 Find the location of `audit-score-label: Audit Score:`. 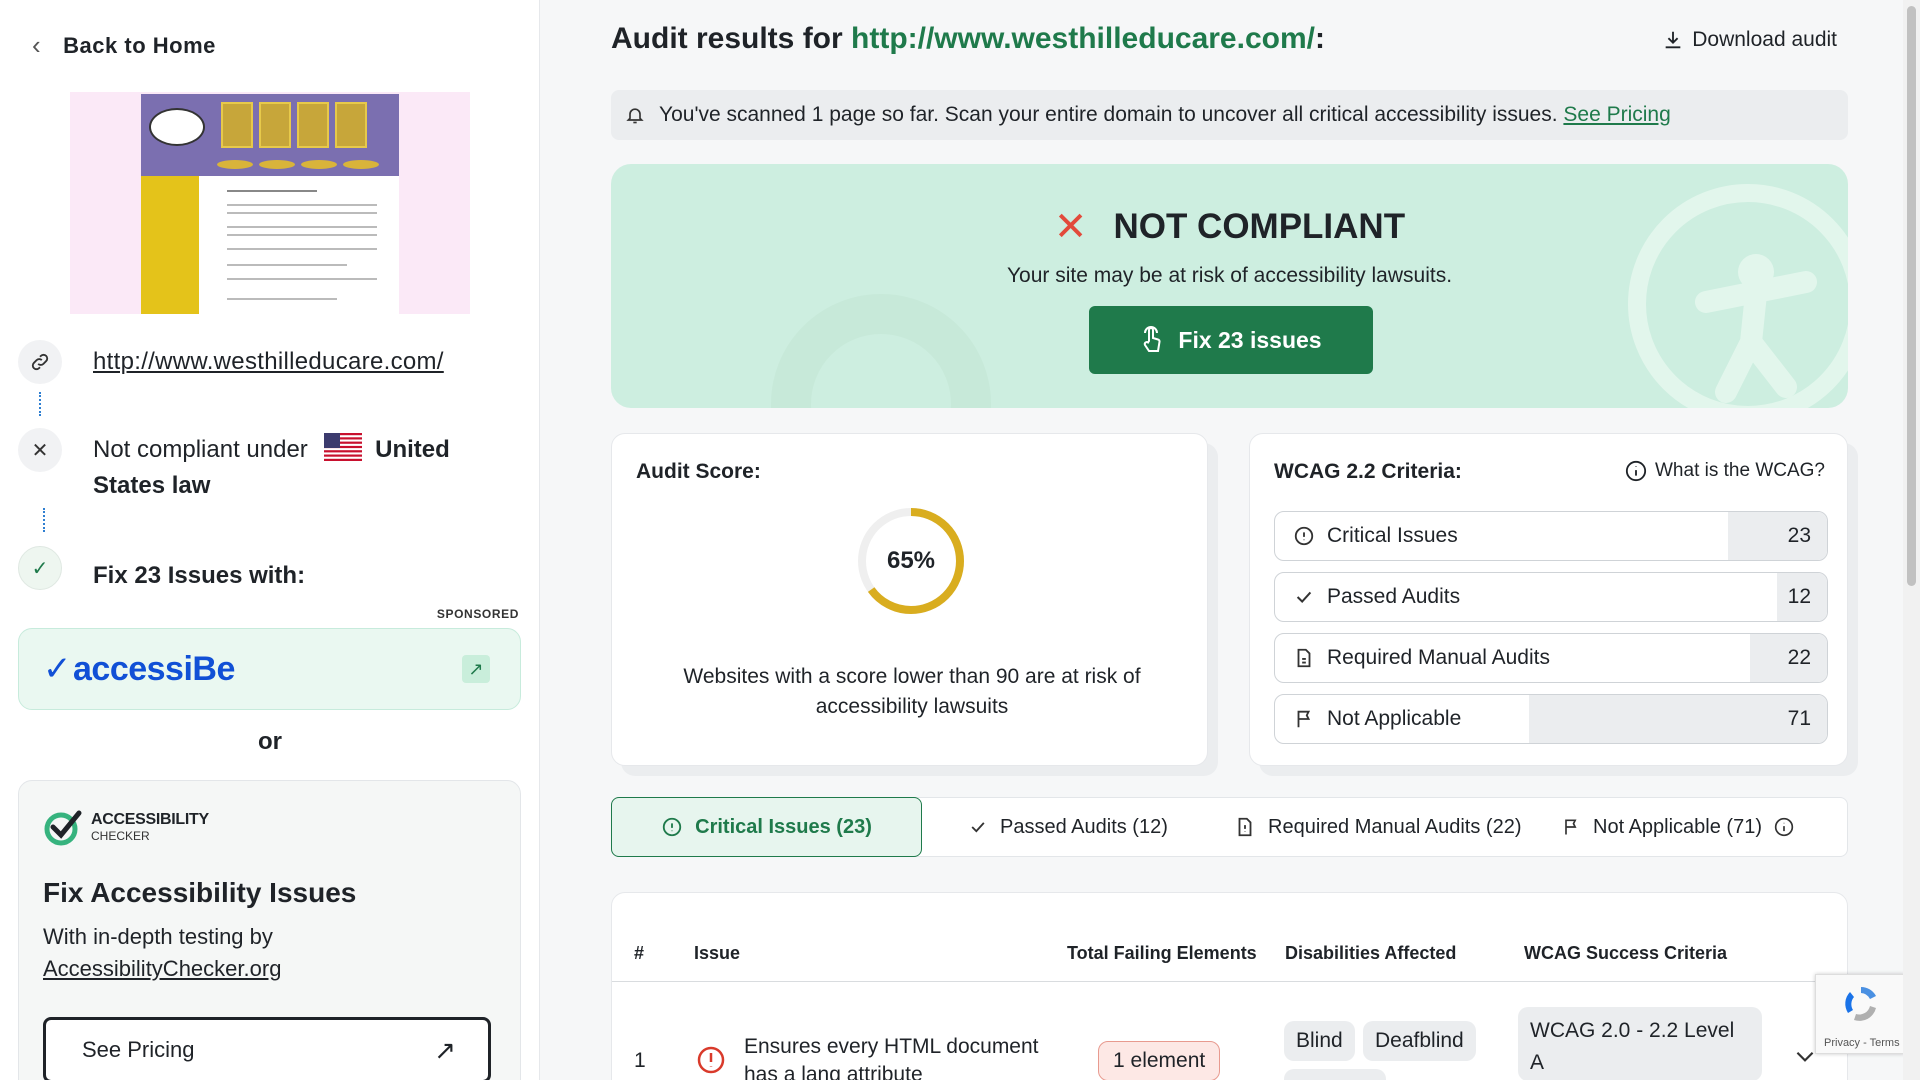

audit-score-label: Audit Score: is located at coordinates (698, 471).